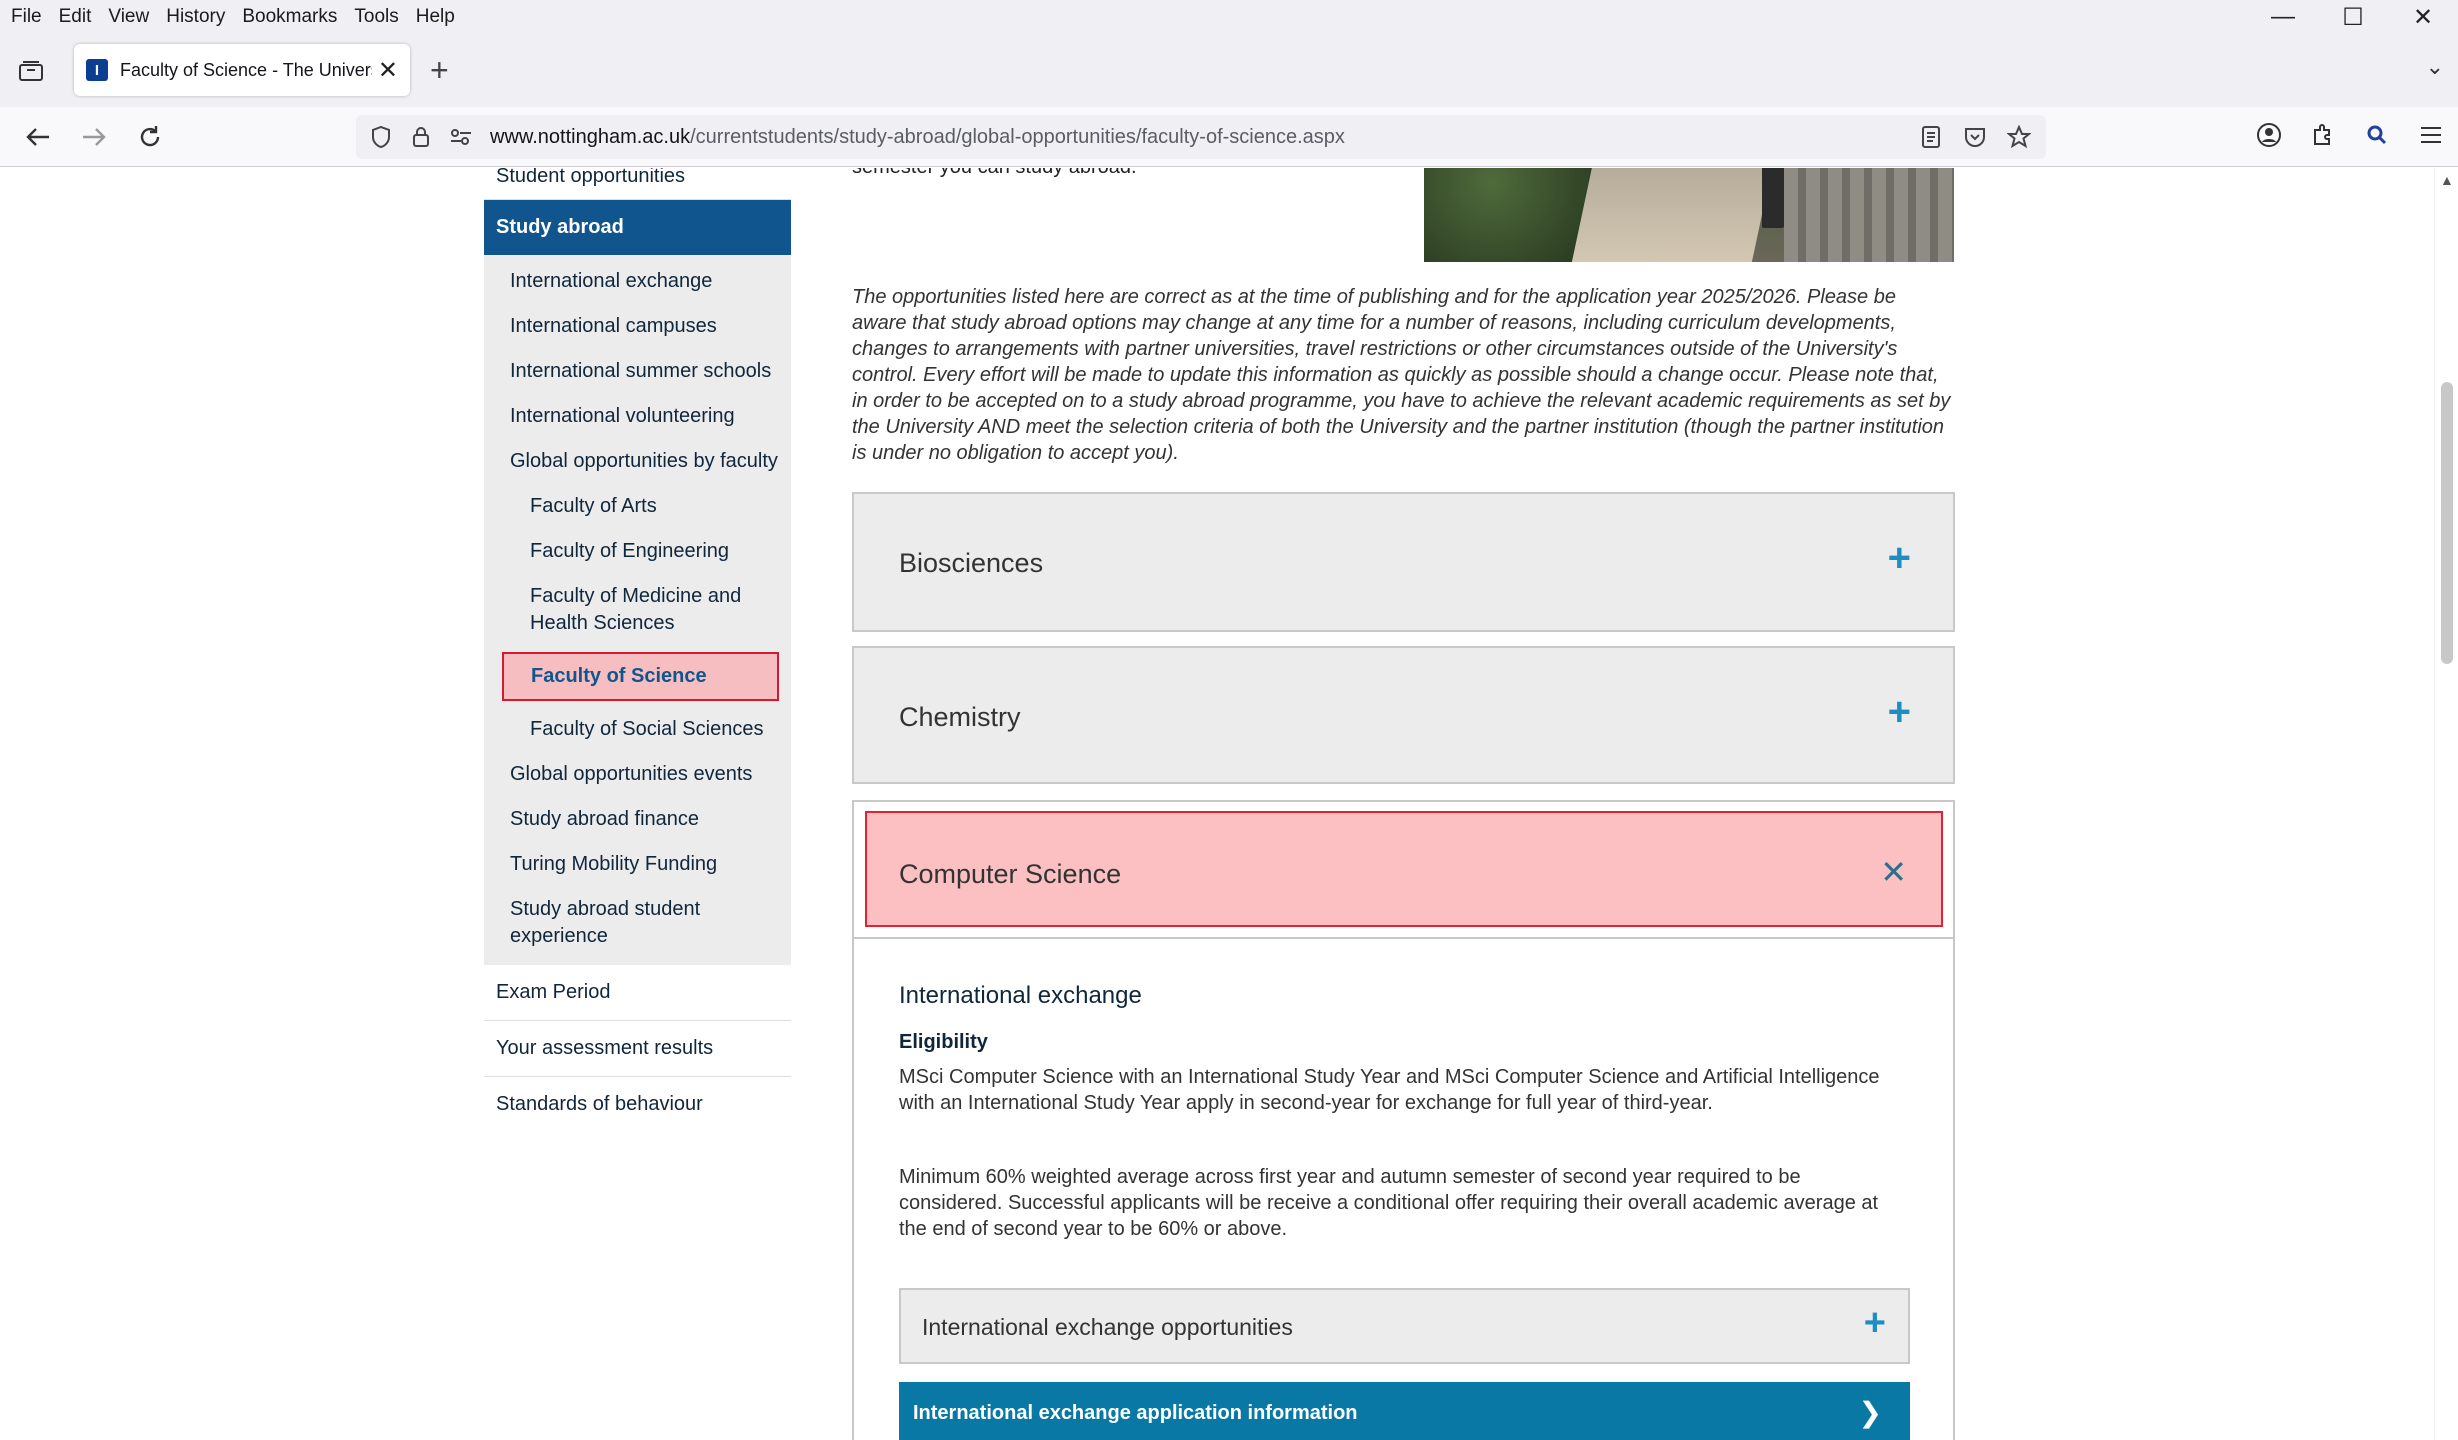  What do you see at coordinates (637, 993) in the screenshot?
I see `sidebar-item-exam-period: Exam Period` at bounding box center [637, 993].